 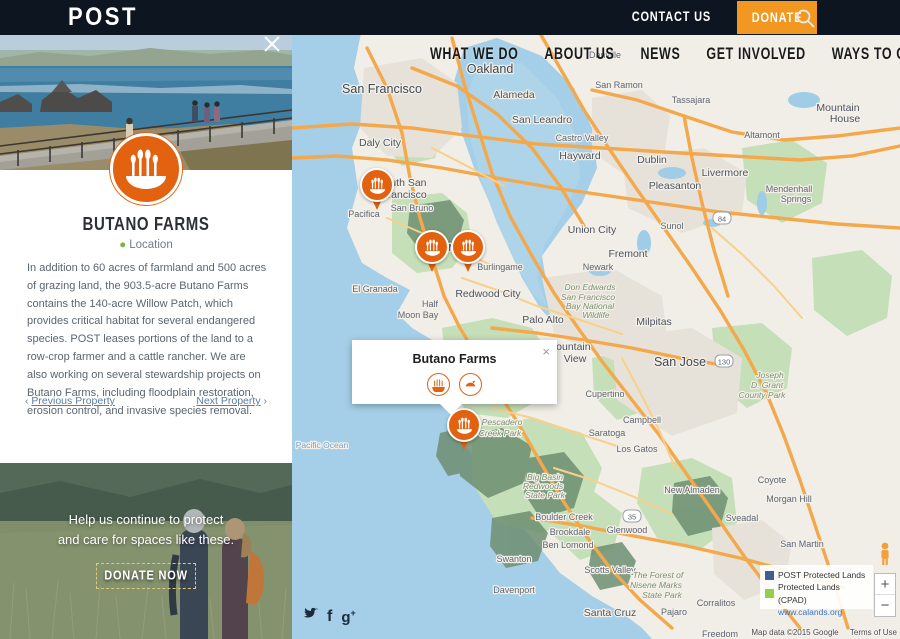 I want to click on map-label: Half, so click(x=430, y=304).